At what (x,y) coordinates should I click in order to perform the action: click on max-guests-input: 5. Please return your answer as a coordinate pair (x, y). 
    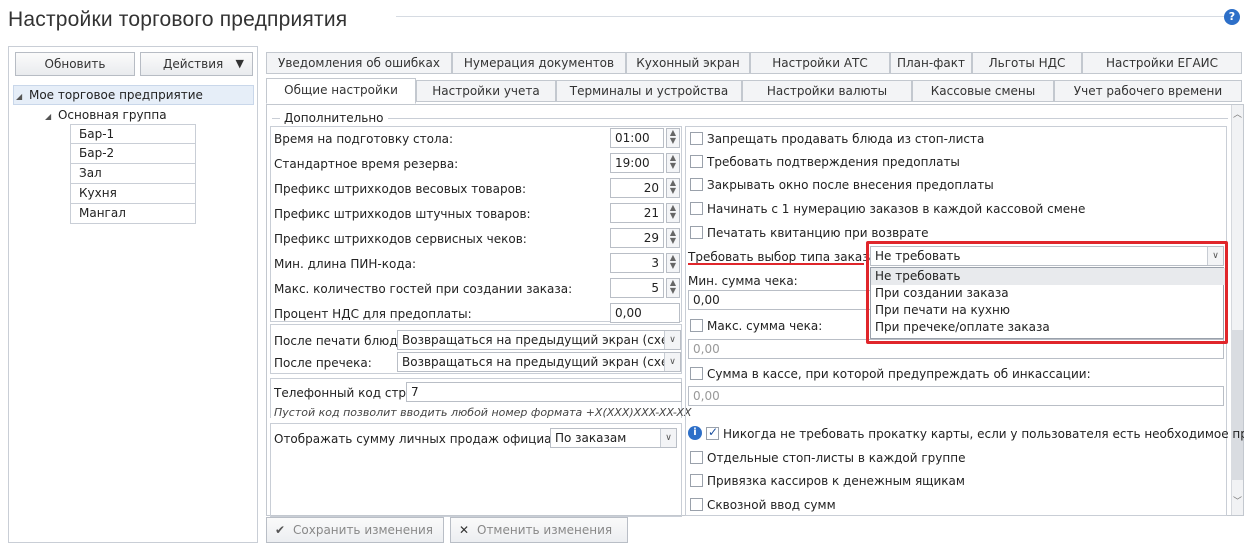
    Looking at the image, I should click on (637, 288).